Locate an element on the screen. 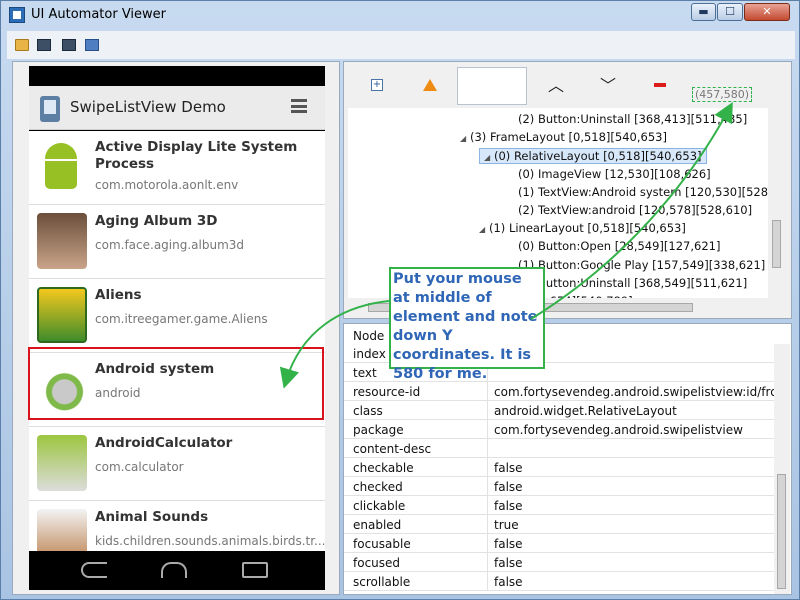  tree-node-label: (0) Button:Open [28,549][127,621] is located at coordinates (619, 246).